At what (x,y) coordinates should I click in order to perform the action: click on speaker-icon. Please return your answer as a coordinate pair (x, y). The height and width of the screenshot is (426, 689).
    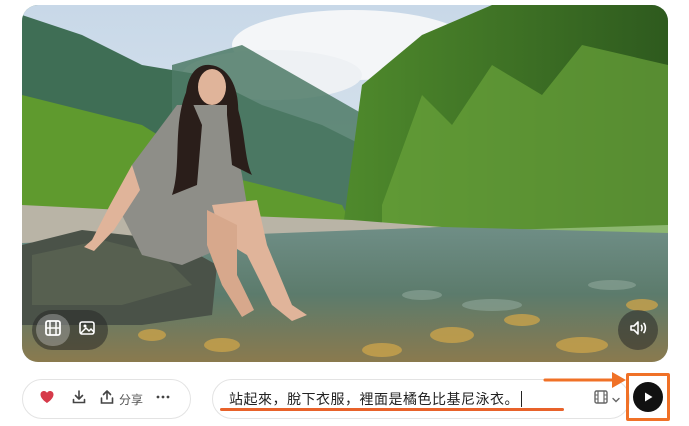
    Looking at the image, I should click on (638, 330).